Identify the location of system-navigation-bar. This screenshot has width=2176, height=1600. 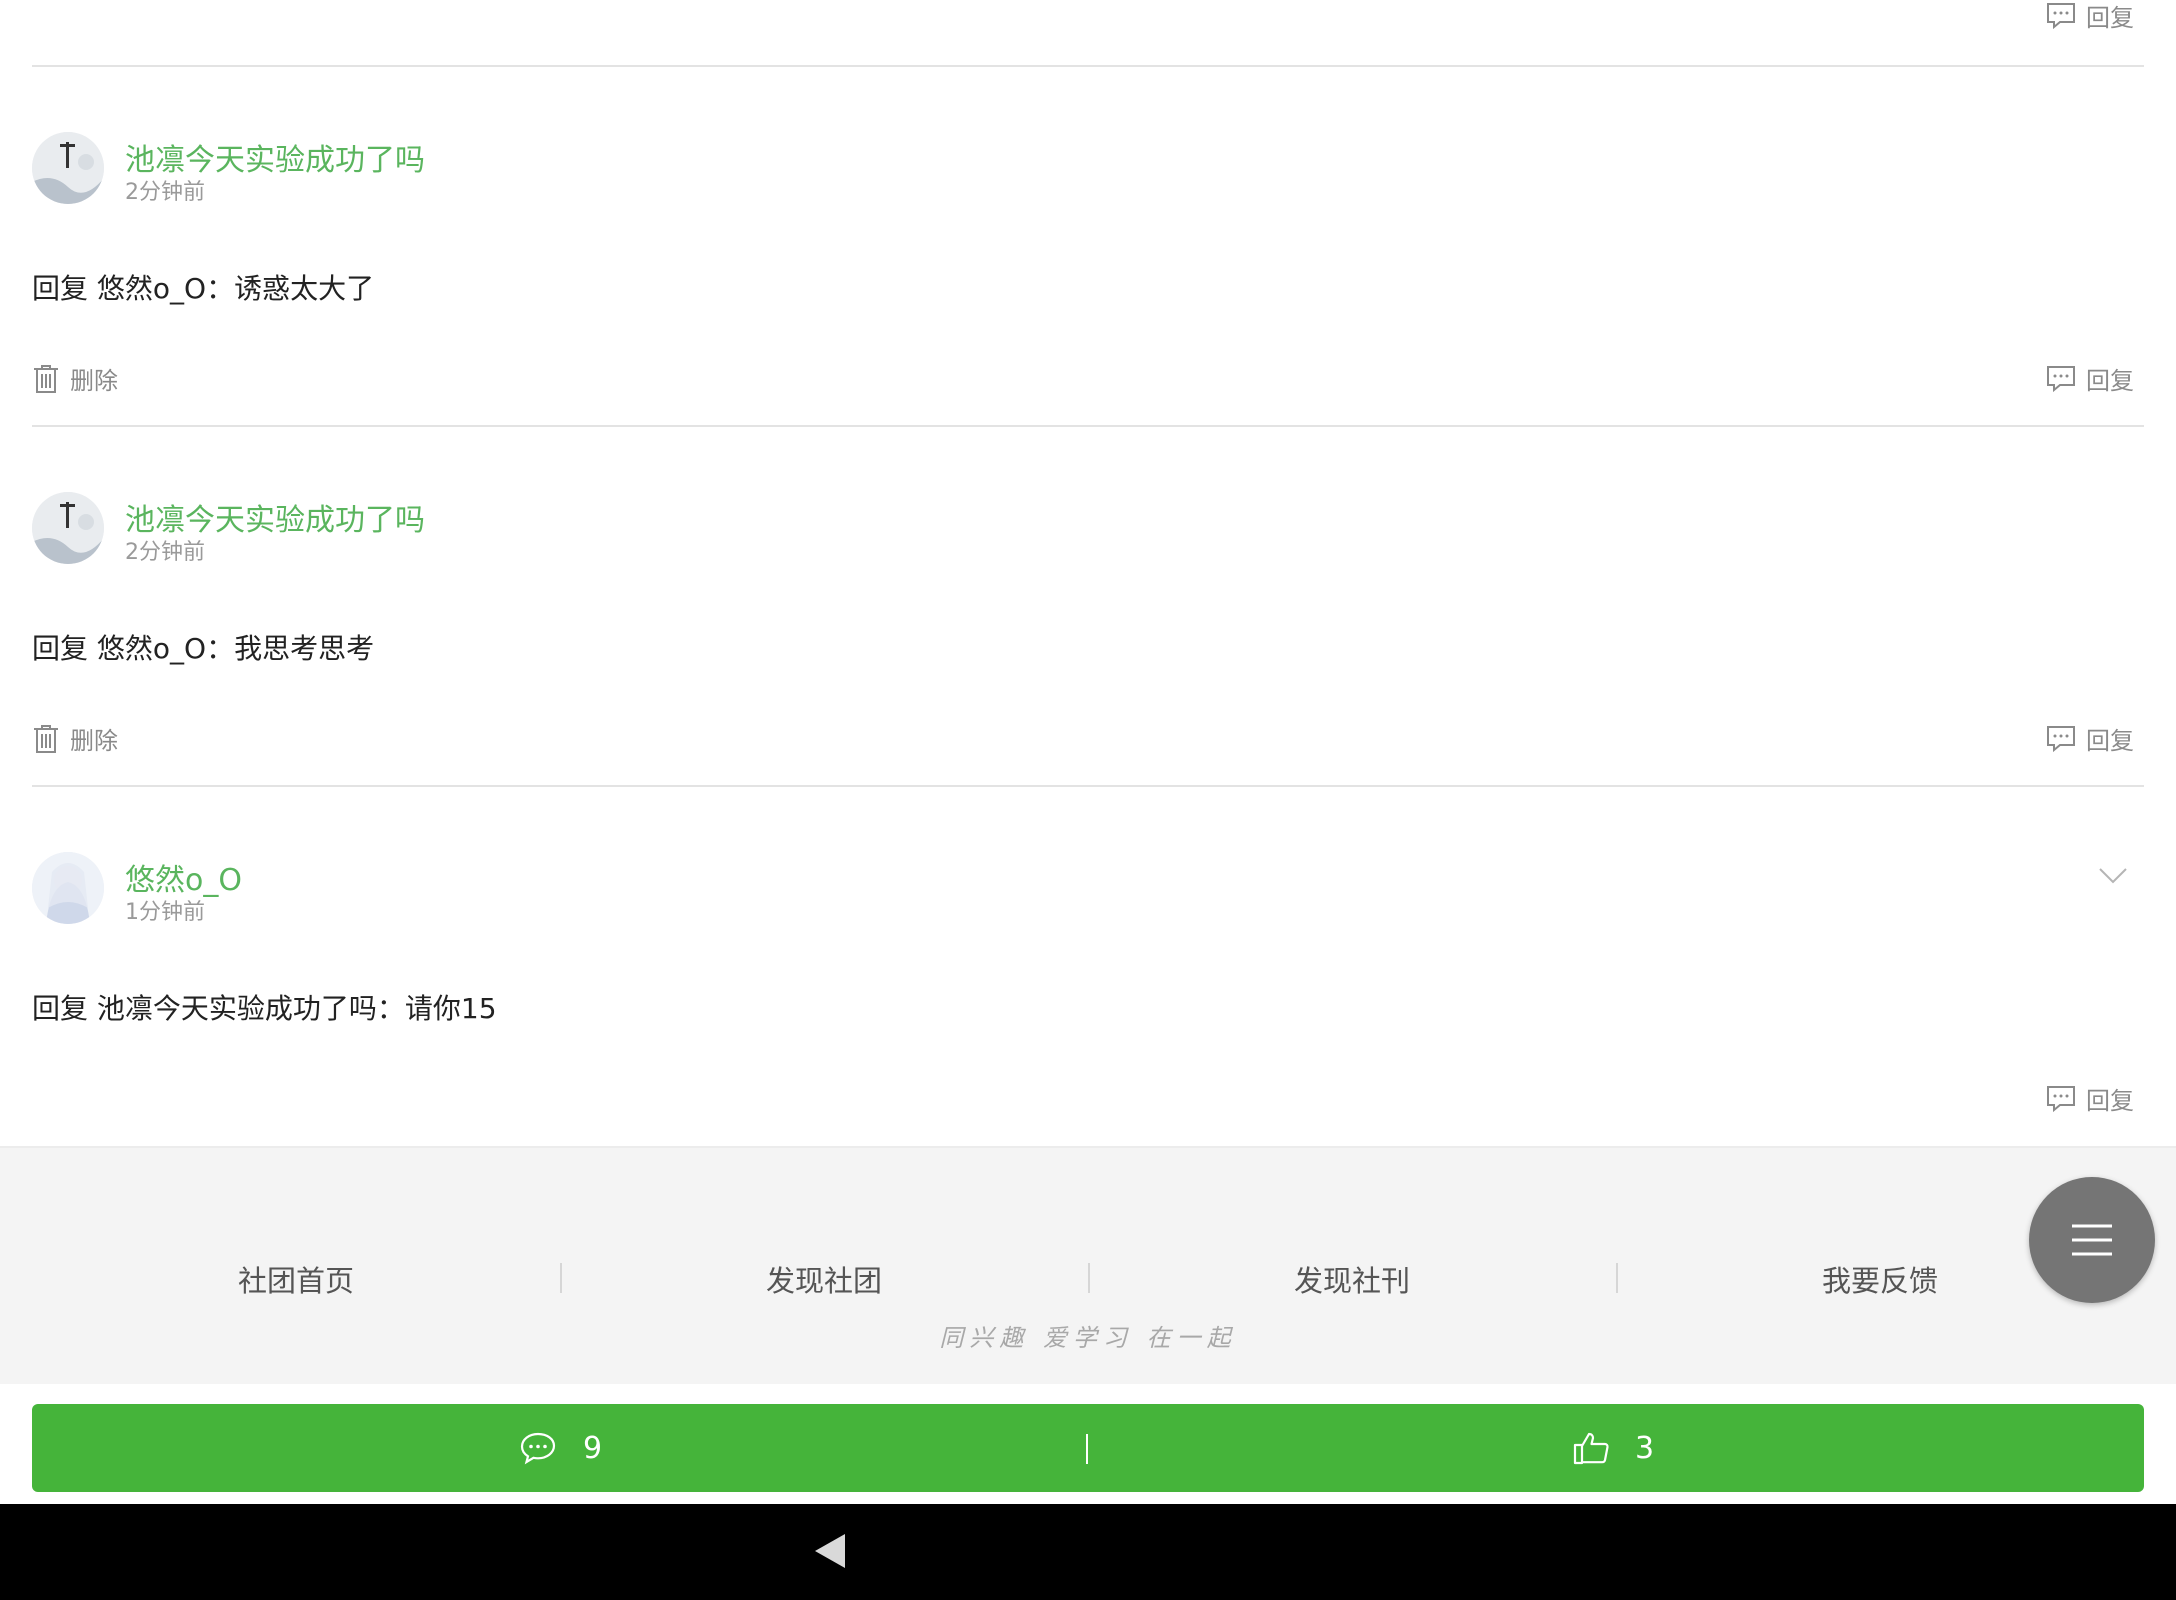
(1088, 1552).